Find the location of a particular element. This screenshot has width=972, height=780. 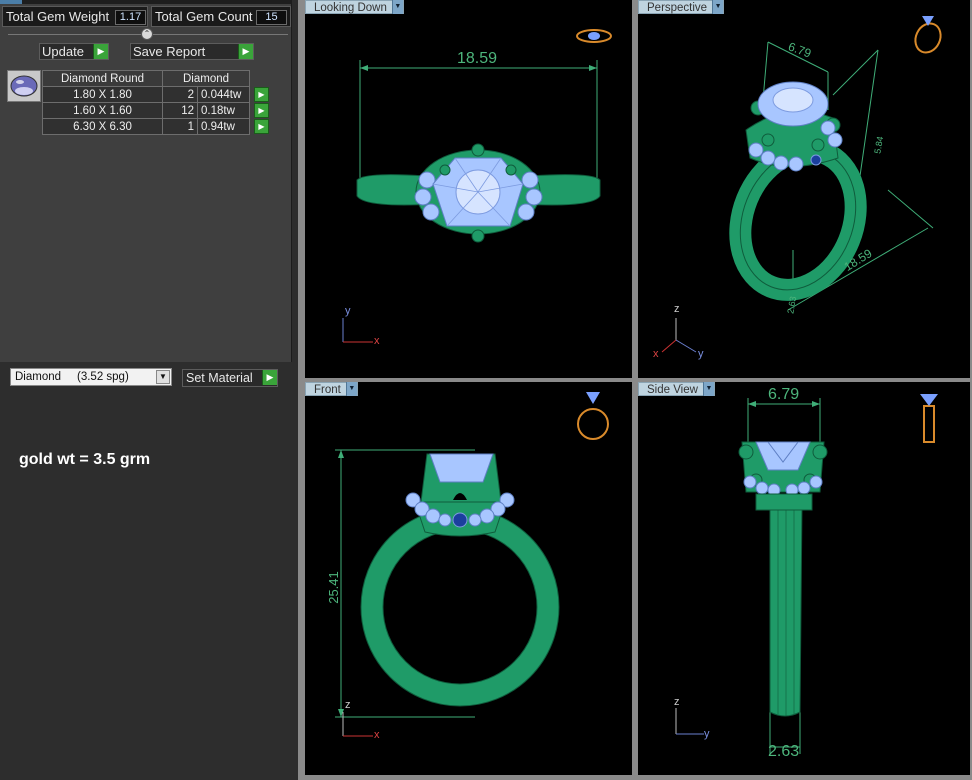

gem-size: 6.30 X 6.30 is located at coordinates (102, 126).